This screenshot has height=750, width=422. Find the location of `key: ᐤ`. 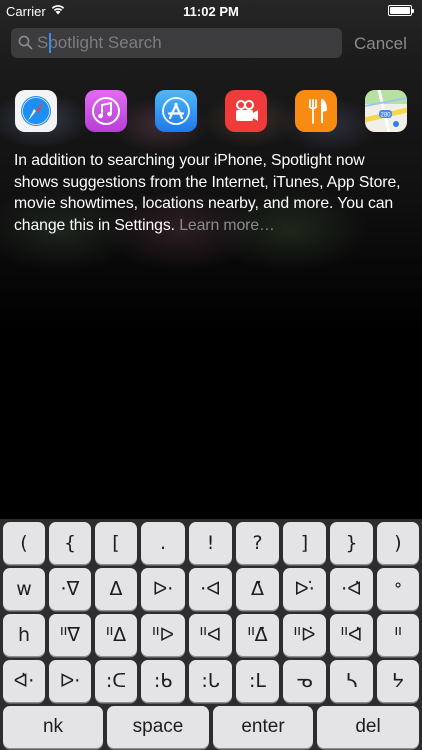

key: ᐤ is located at coordinates (398, 589).